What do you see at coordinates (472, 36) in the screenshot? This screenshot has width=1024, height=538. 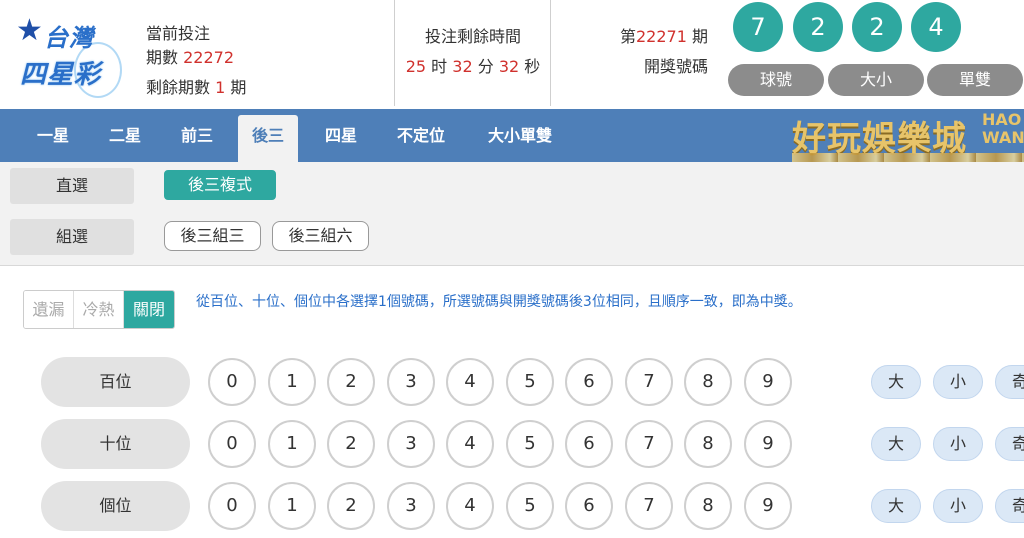 I see `countdown-label: 投注剩餘時間` at bounding box center [472, 36].